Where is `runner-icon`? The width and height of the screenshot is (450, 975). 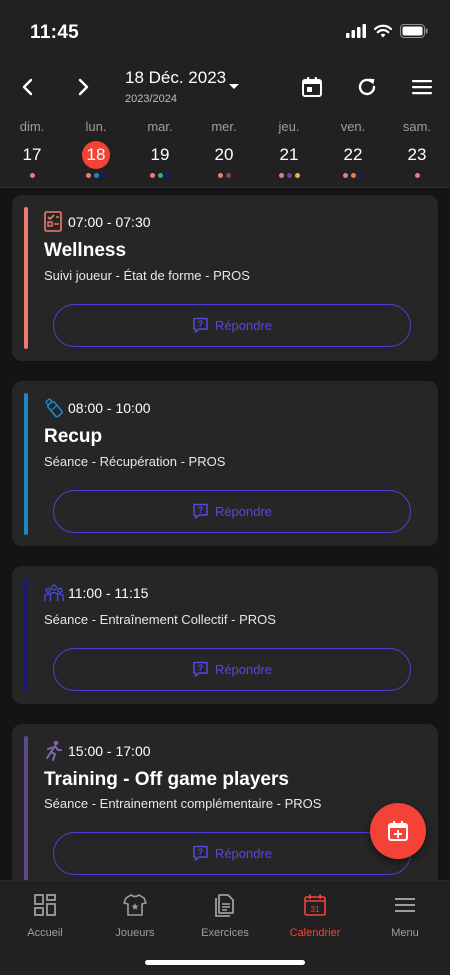 runner-icon is located at coordinates (54, 750).